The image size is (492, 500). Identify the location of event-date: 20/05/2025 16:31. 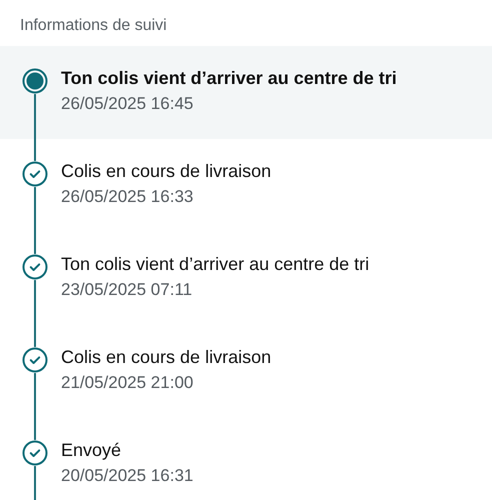
(127, 476).